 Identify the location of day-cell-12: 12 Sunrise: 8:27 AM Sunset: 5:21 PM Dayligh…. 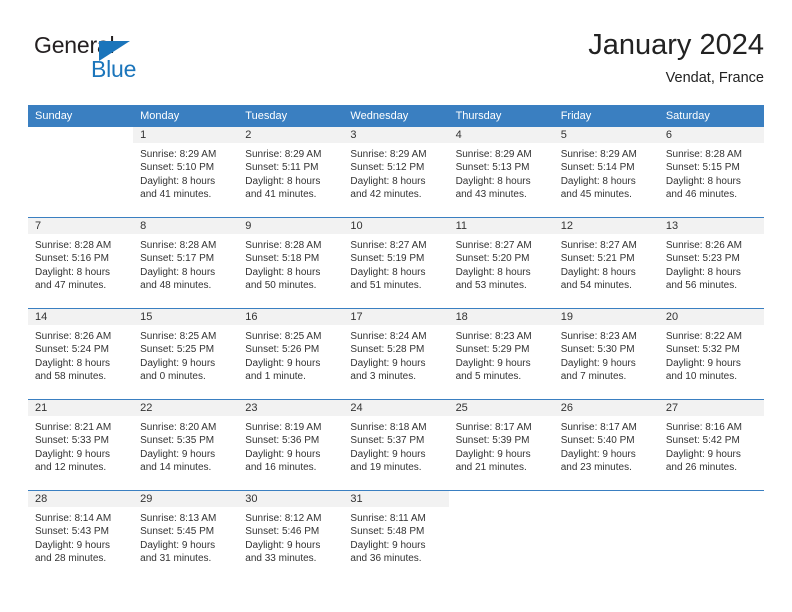
(606, 263).